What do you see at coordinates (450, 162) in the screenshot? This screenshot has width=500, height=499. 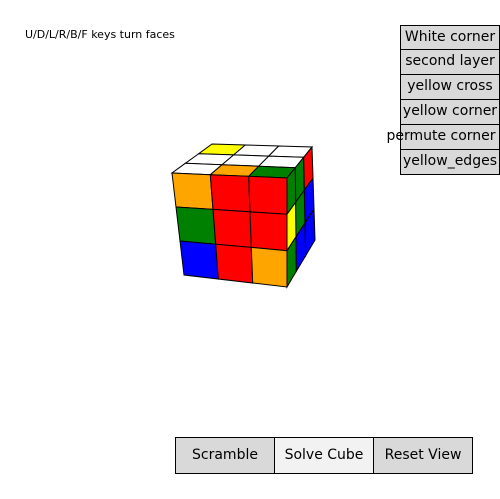 I see `yellow-edges-button: yellow_edges` at bounding box center [450, 162].